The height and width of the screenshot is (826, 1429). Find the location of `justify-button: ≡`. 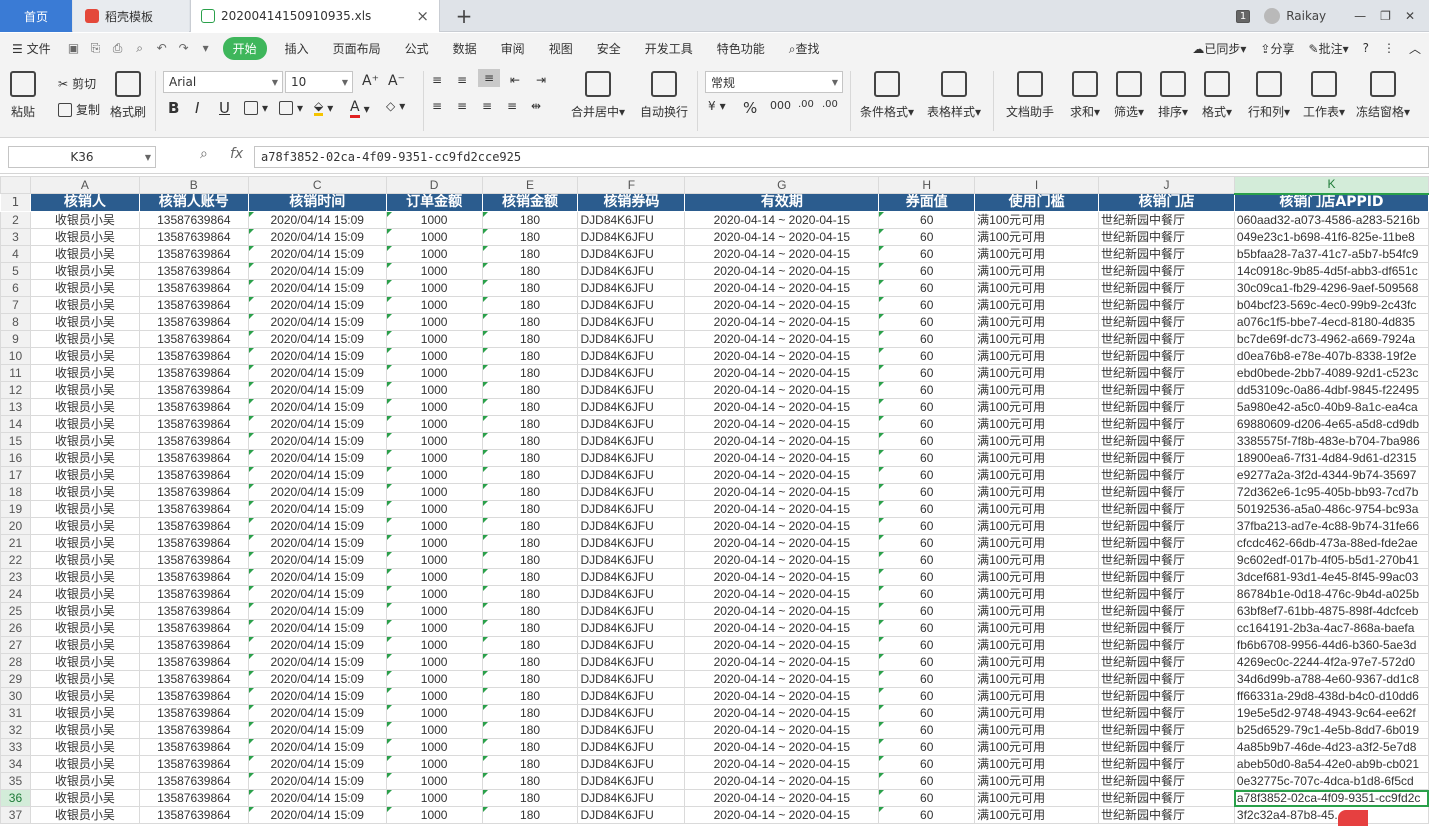

justify-button: ≡ is located at coordinates (512, 106).